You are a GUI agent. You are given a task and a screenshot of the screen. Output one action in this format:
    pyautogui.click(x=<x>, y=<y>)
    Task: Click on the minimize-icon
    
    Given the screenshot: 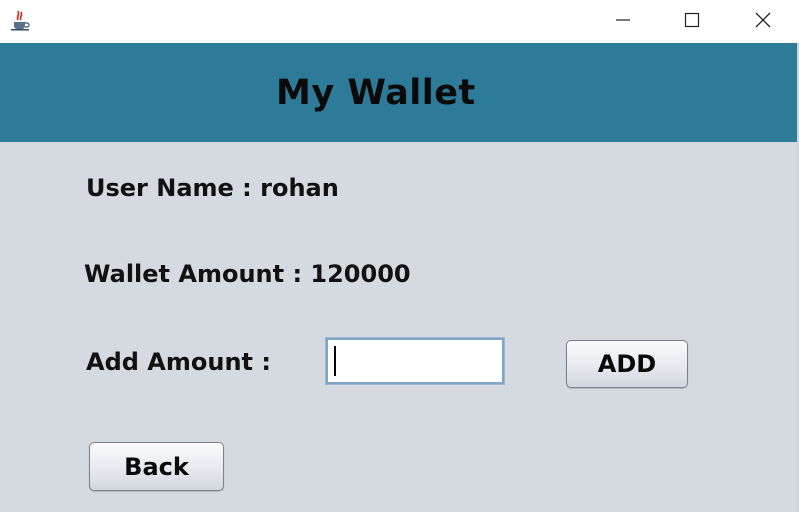 What is the action you would take?
    pyautogui.click(x=623, y=20)
    